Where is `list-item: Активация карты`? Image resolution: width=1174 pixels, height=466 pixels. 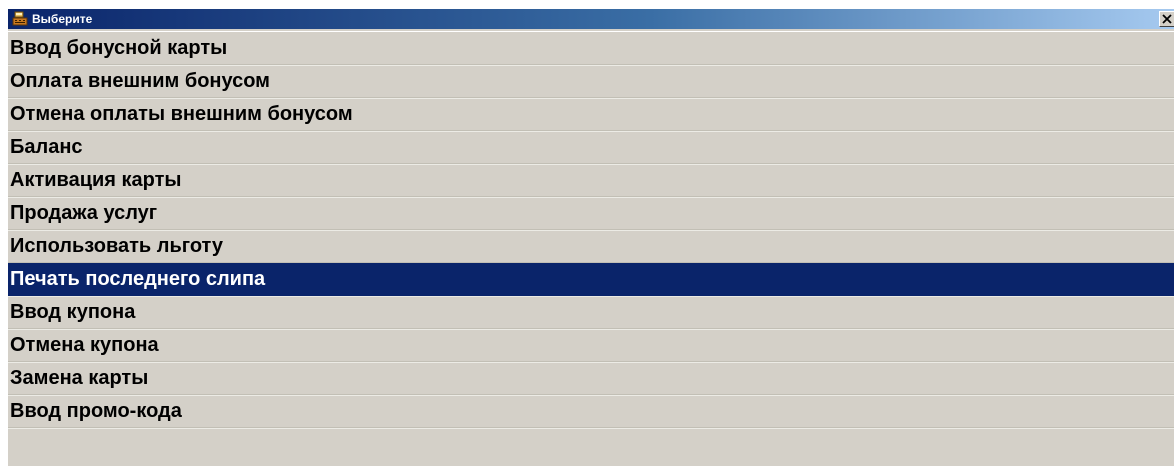 list-item: Активация карты is located at coordinates (591, 180).